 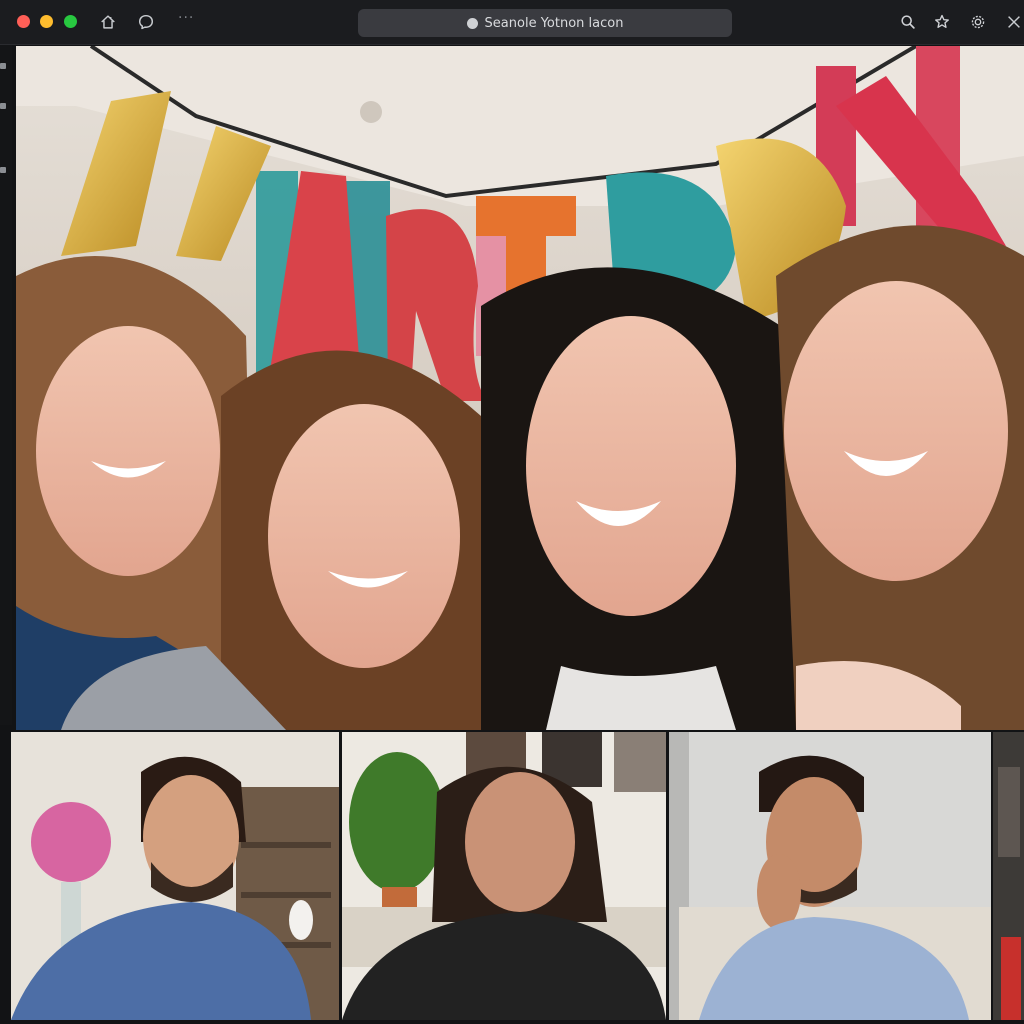 I want to click on minimize-window-button, so click(x=46, y=21).